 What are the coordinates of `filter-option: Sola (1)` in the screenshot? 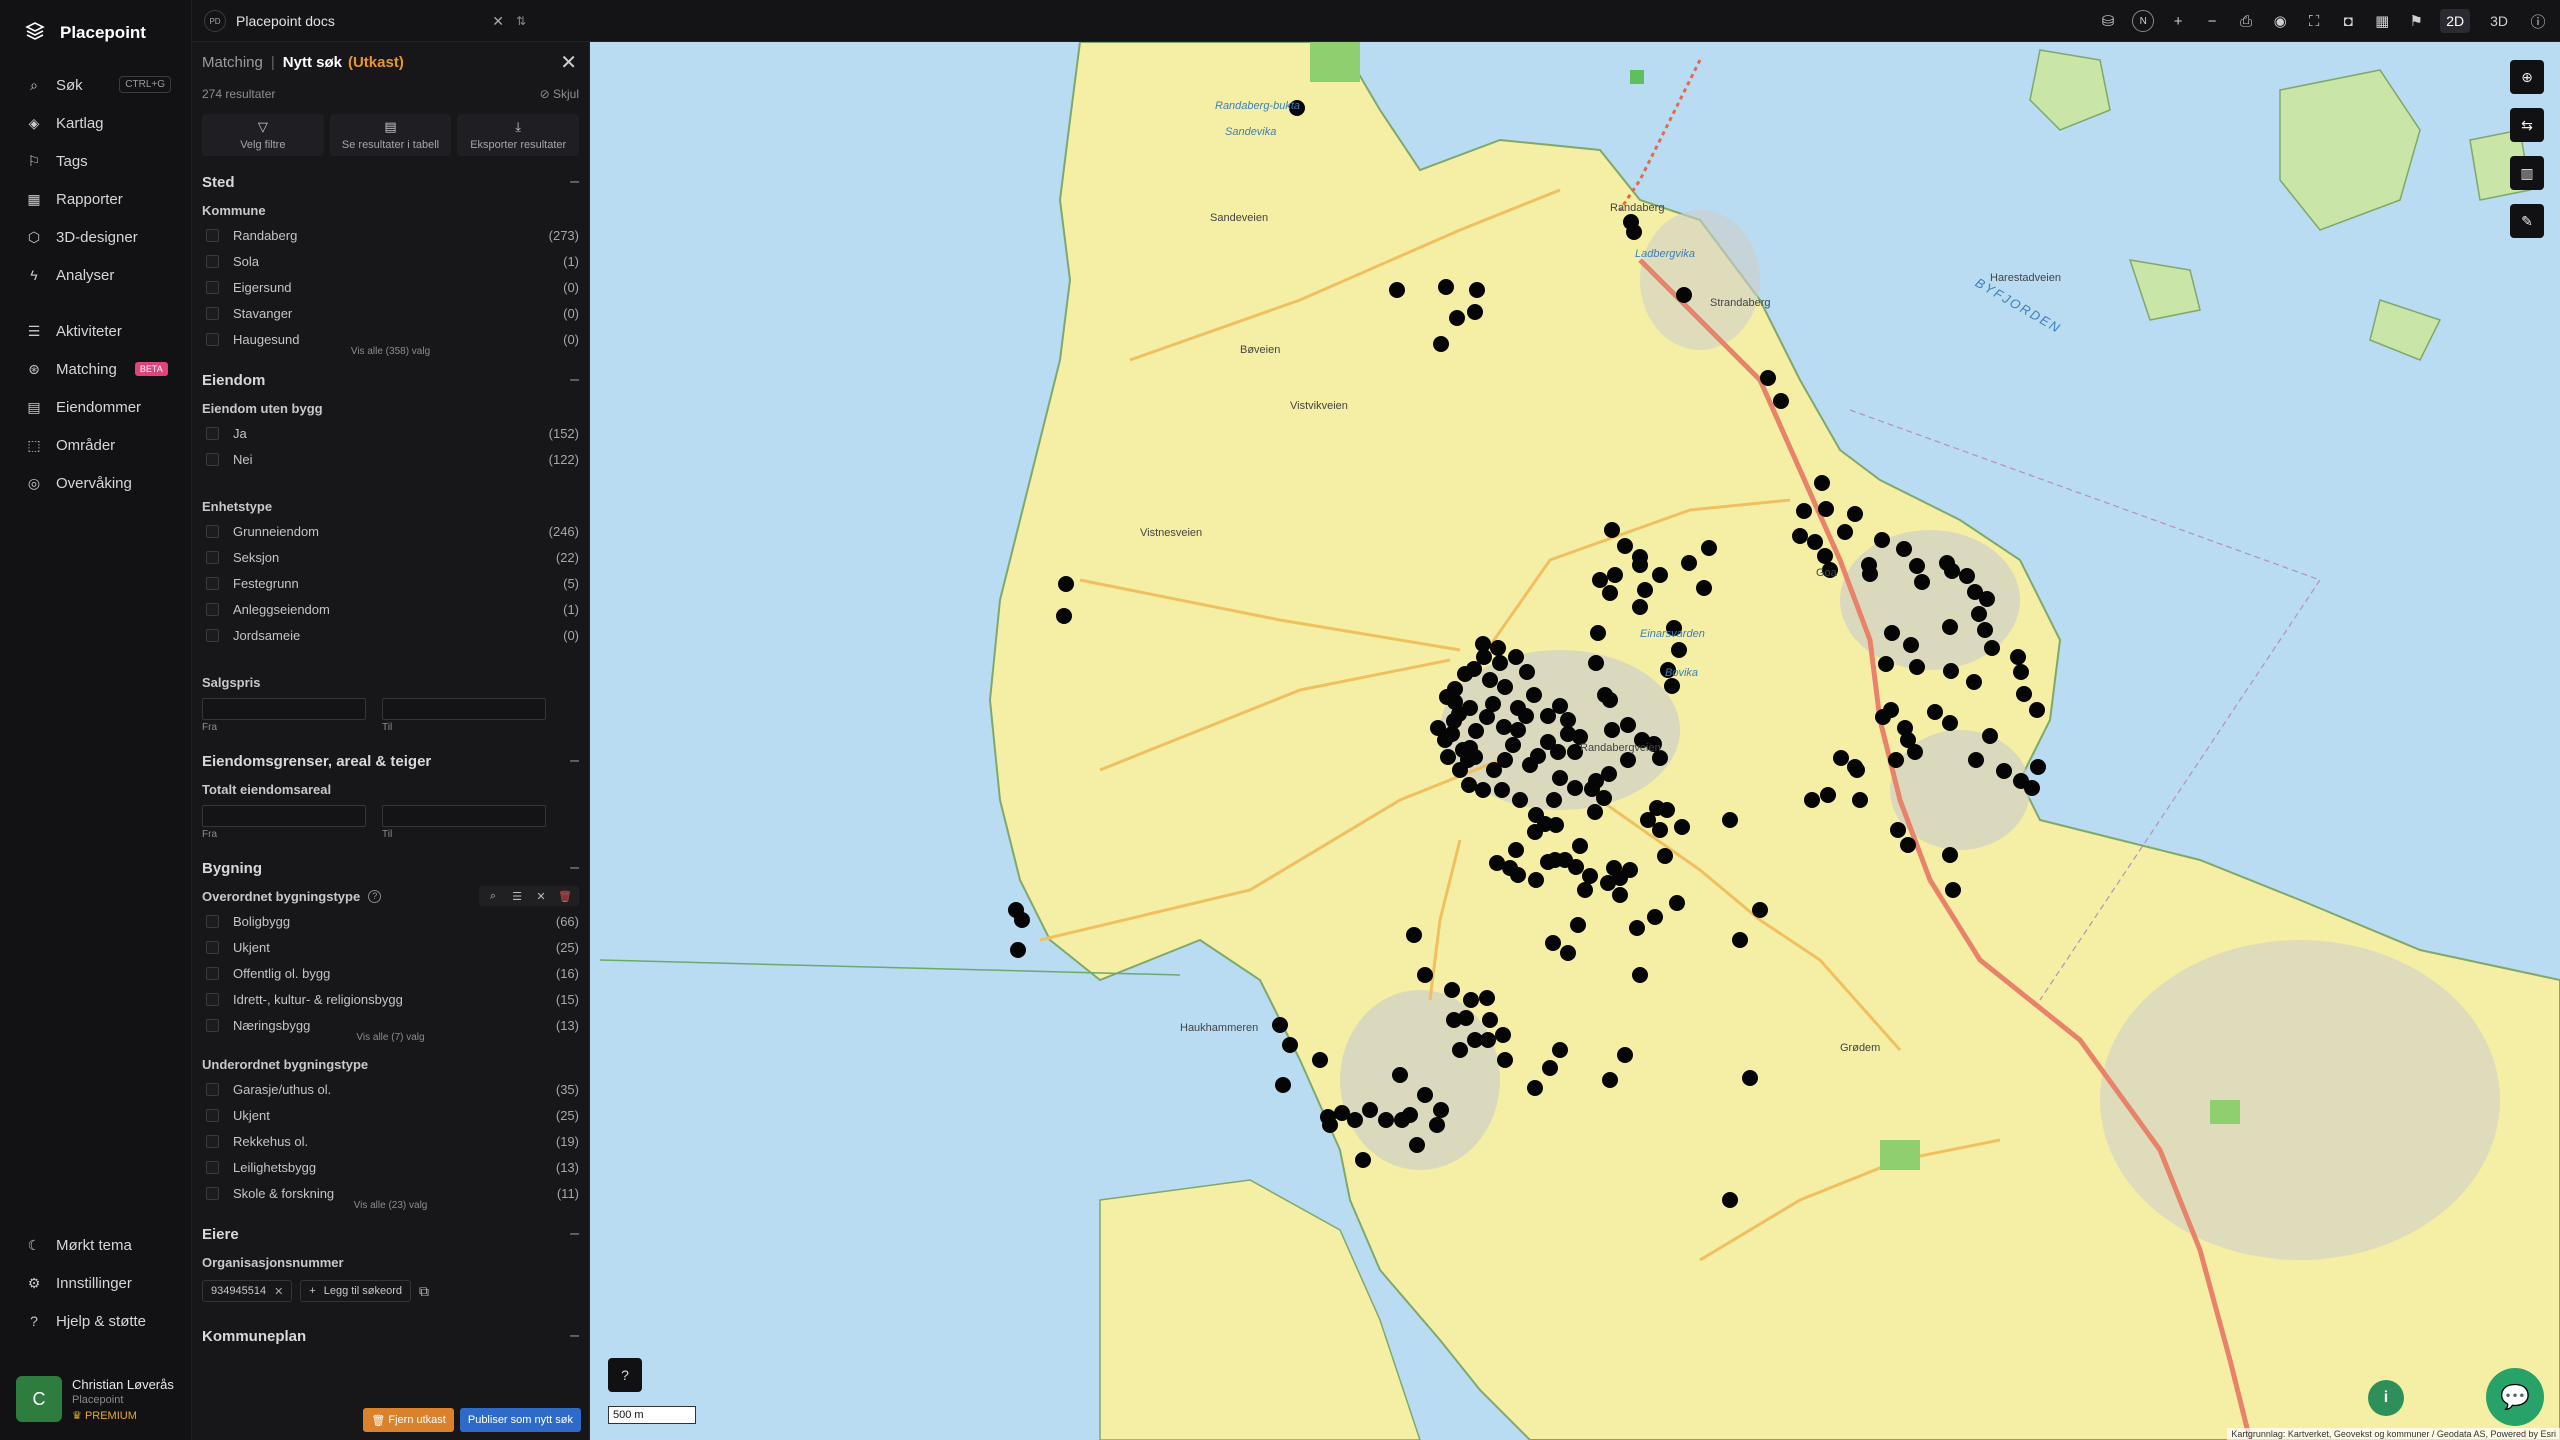 It's located at (390, 261).